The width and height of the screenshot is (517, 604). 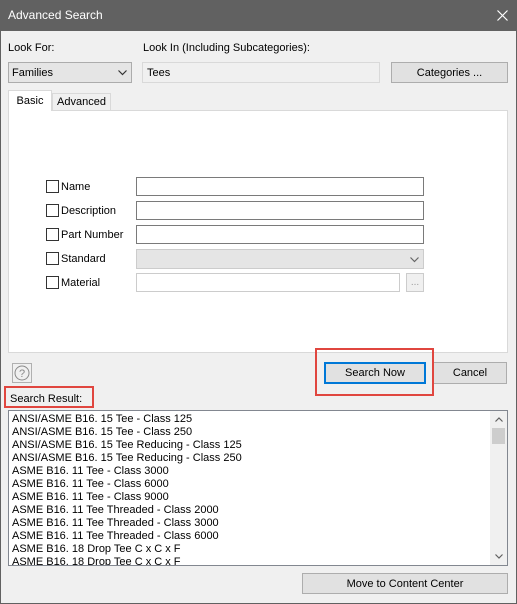 I want to click on move-to-content-center-button: Move to Content Center, so click(x=405, y=583).